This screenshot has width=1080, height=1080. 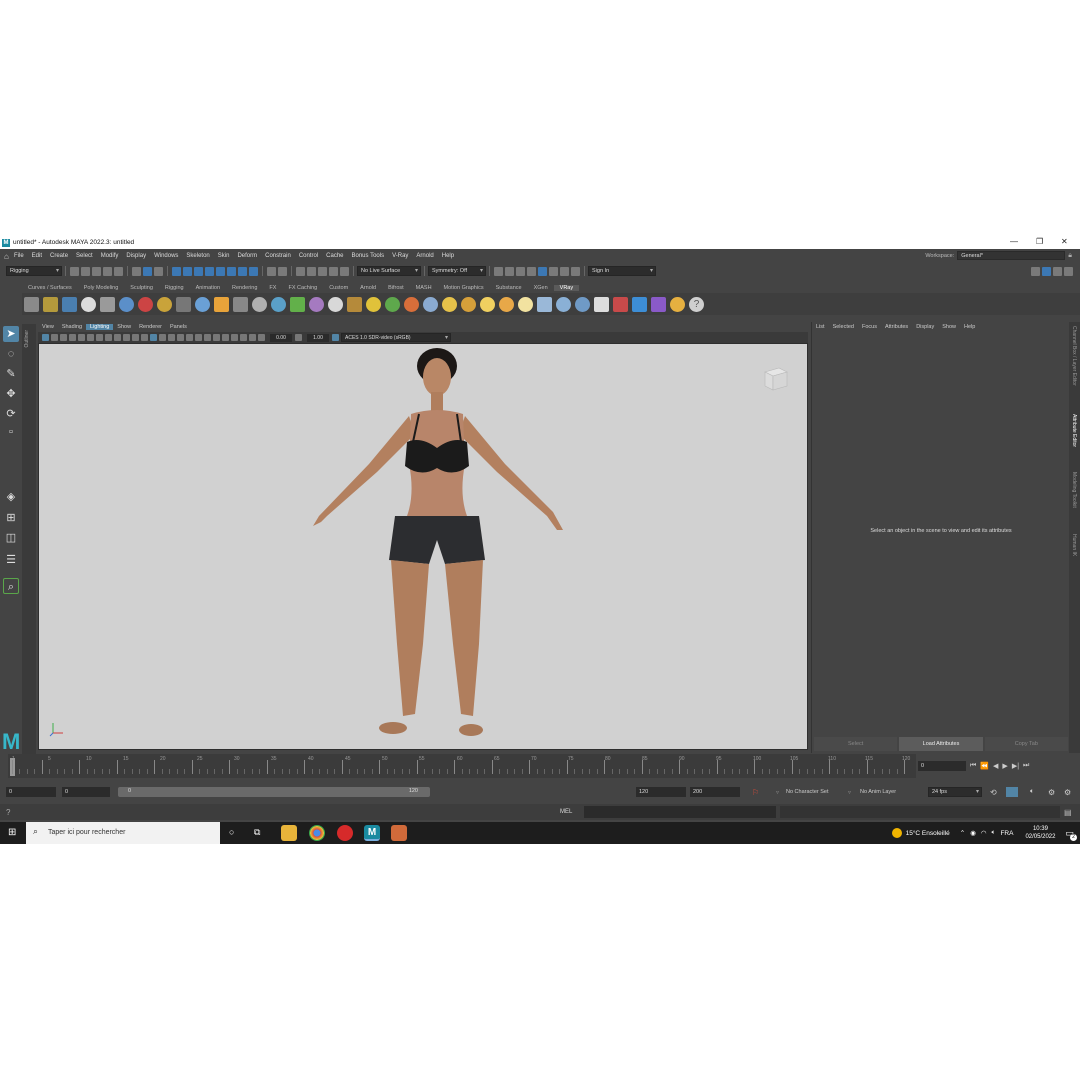 I want to click on shelf-tab-curves-surfaces: Curves / Surfaces, so click(x=50, y=288).